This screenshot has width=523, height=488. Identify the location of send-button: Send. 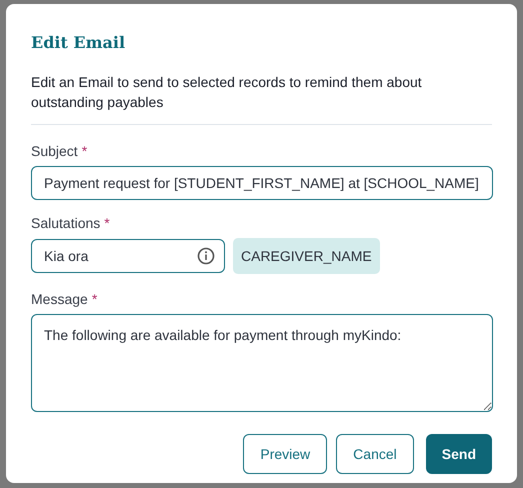
(459, 454).